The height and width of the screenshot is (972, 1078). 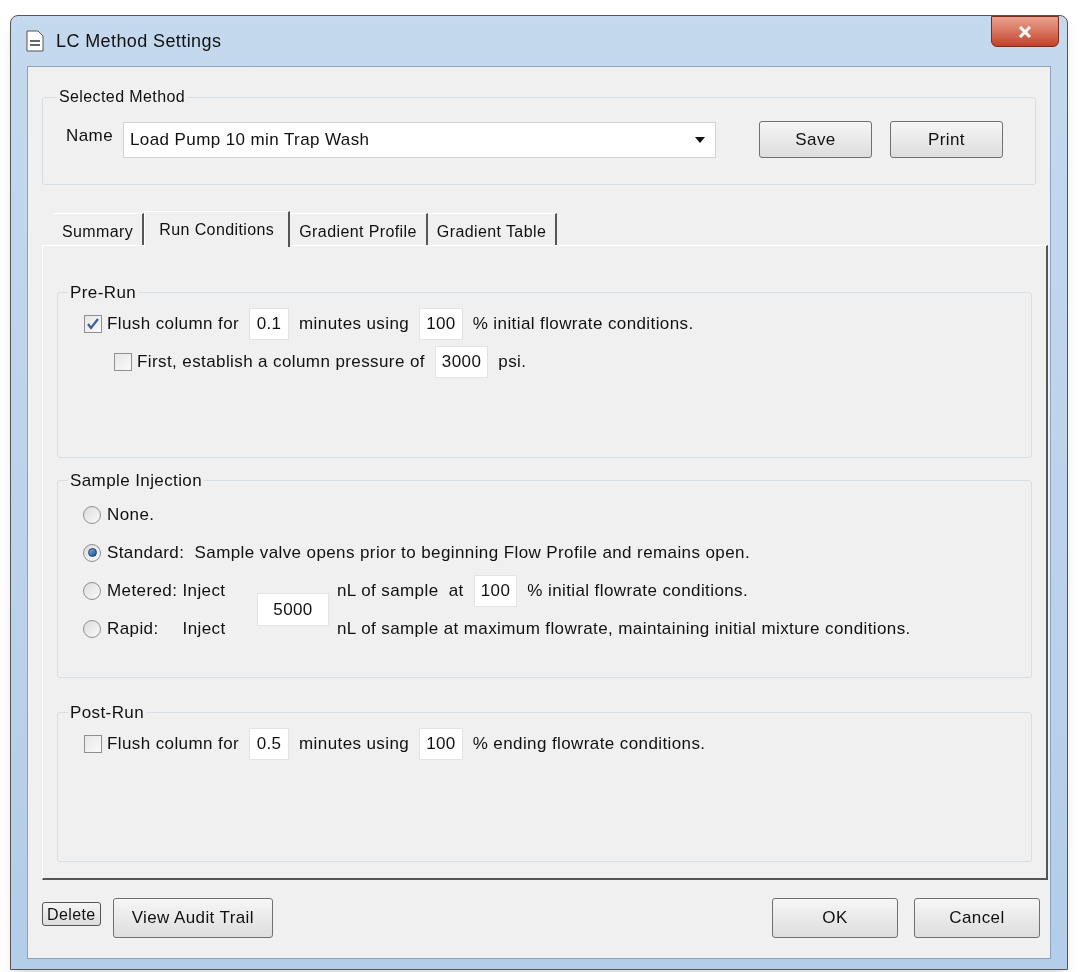 What do you see at coordinates (512, 361) in the screenshot?
I see `option-text: psi.` at bounding box center [512, 361].